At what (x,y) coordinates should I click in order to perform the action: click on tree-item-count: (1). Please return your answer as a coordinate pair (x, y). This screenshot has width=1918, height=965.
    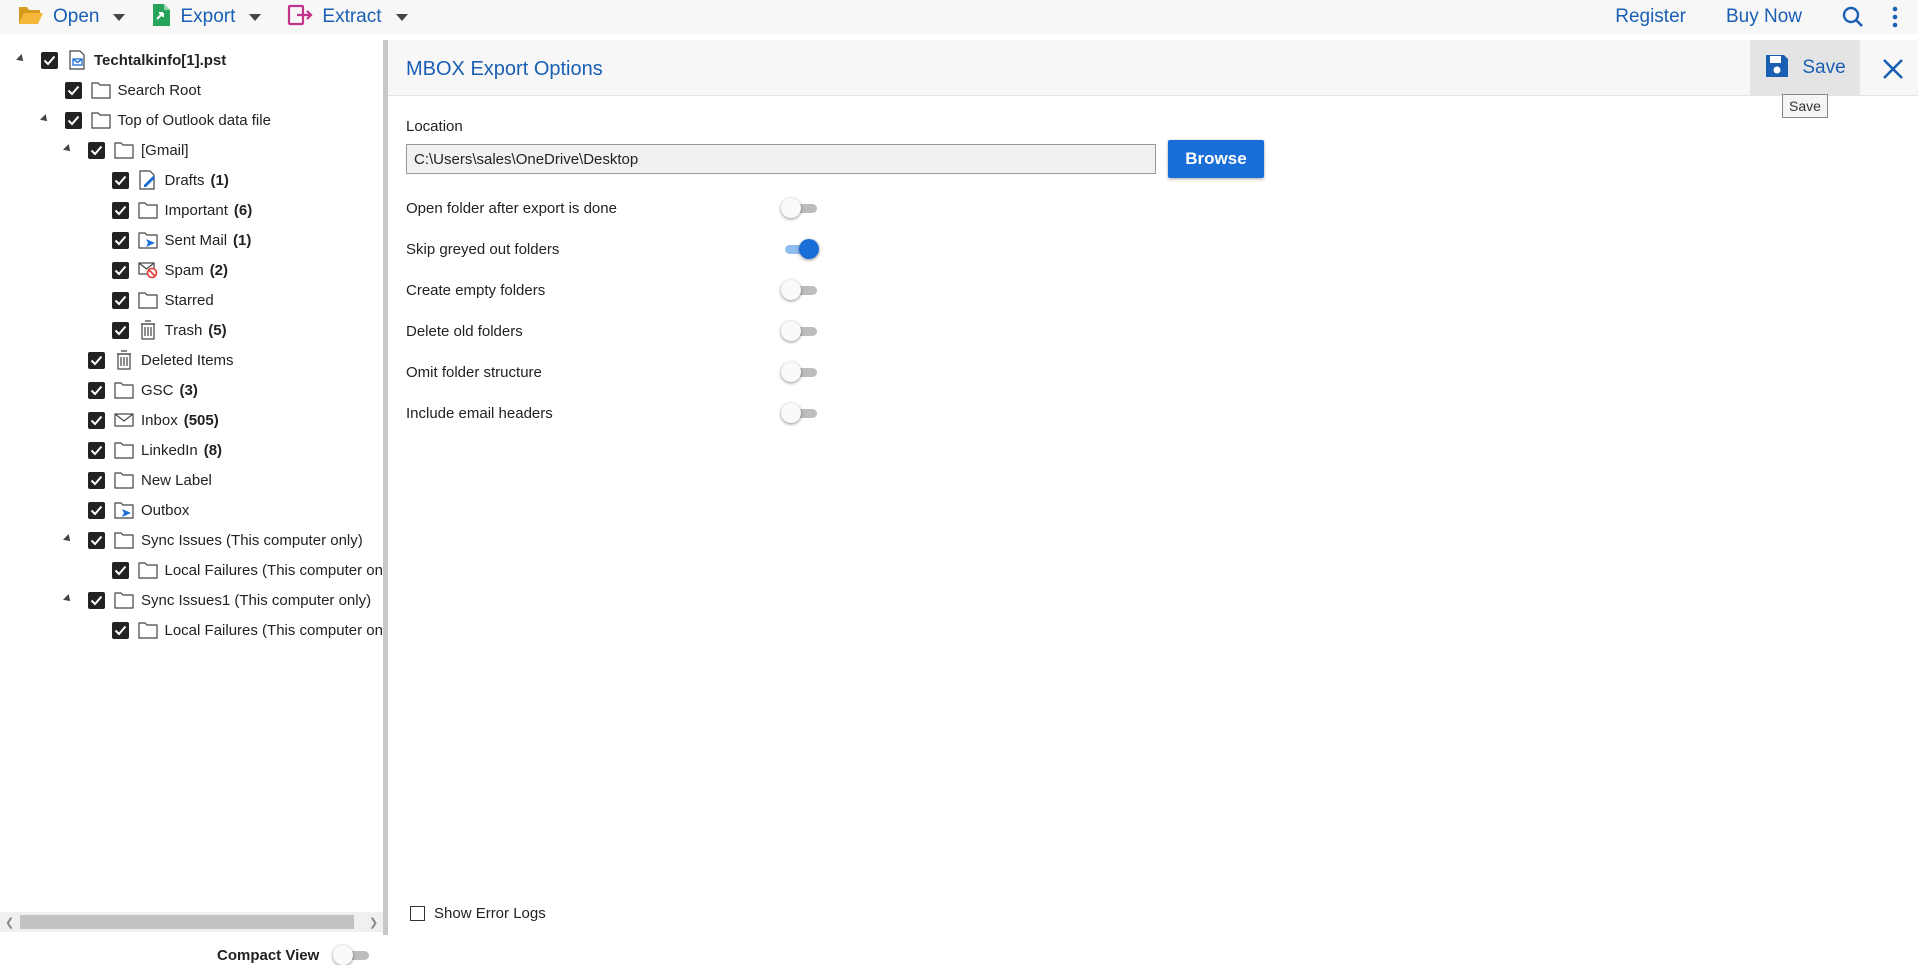
    Looking at the image, I should click on (242, 240).